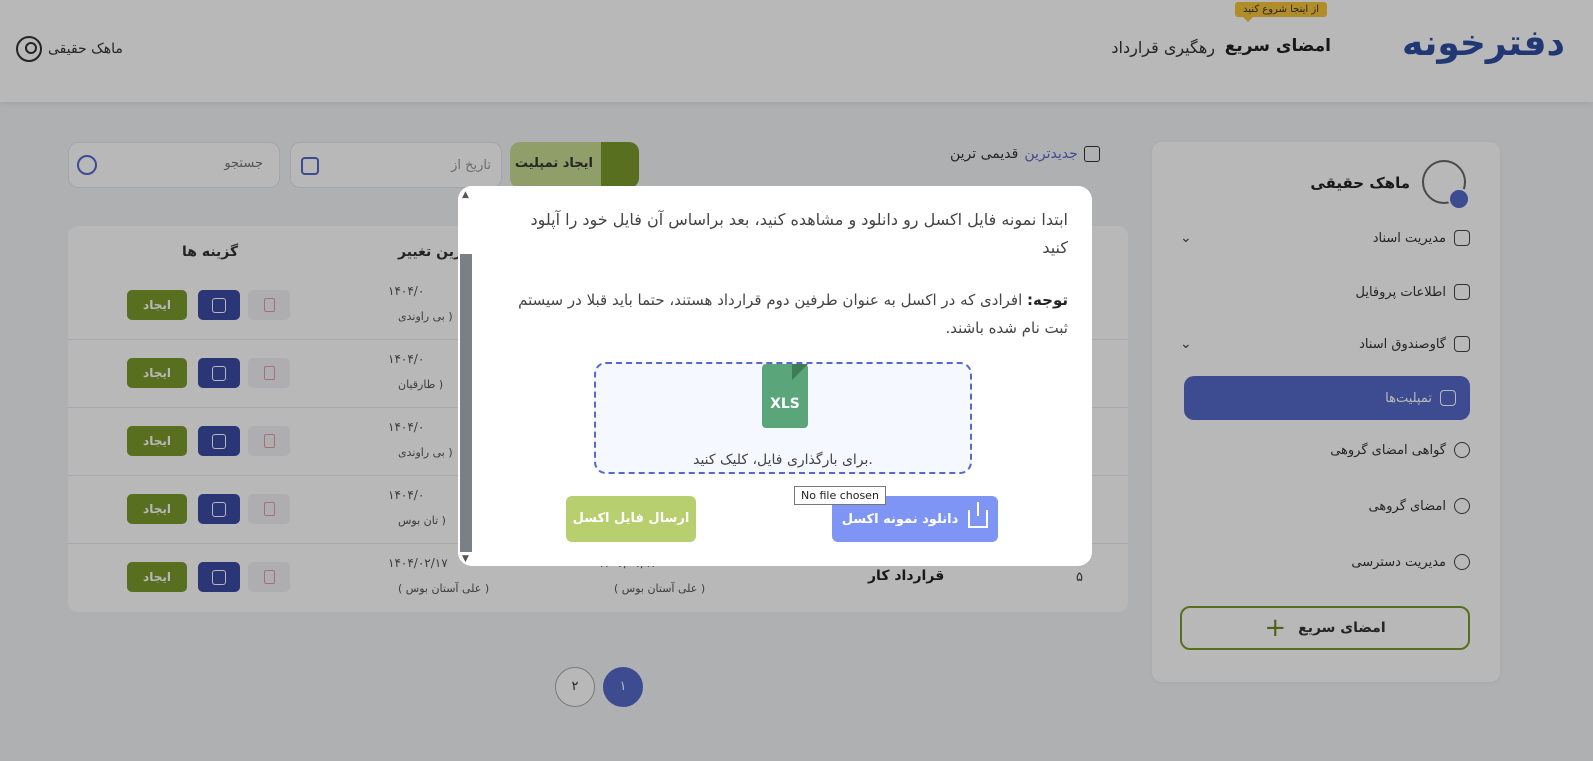 Image resolution: width=1593 pixels, height=761 pixels. Describe the element at coordinates (900, 519) in the screenshot. I see `download-sample-label: دانلود نمونه اکسل` at that location.